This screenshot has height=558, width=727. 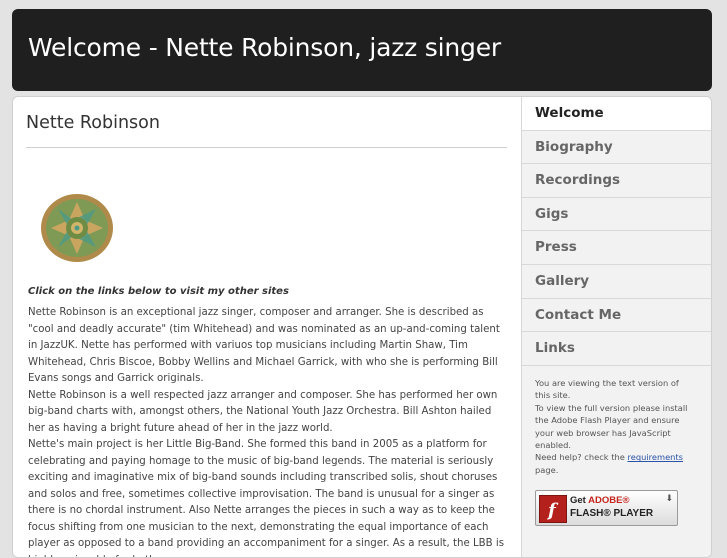 What do you see at coordinates (616, 282) in the screenshot?
I see `nav-item-gallery: Gallery` at bounding box center [616, 282].